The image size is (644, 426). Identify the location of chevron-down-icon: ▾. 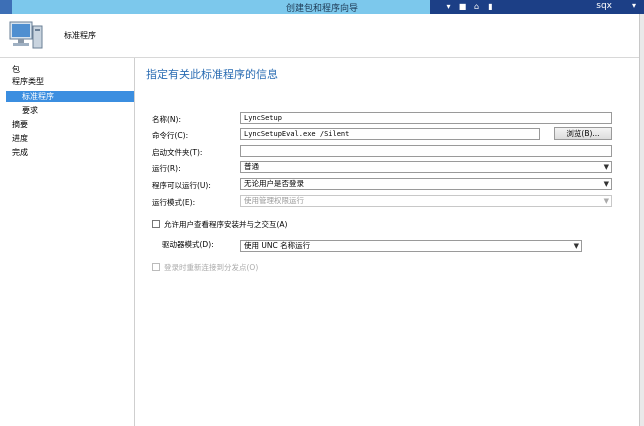
(634, 5).